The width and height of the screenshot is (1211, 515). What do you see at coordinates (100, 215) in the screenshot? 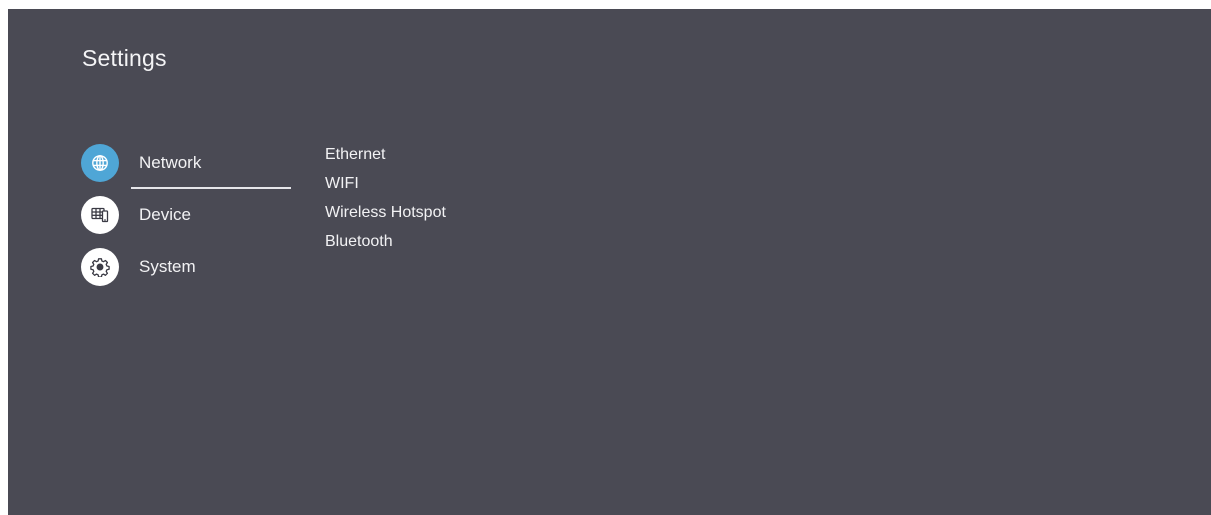
I see `device-icon` at bounding box center [100, 215].